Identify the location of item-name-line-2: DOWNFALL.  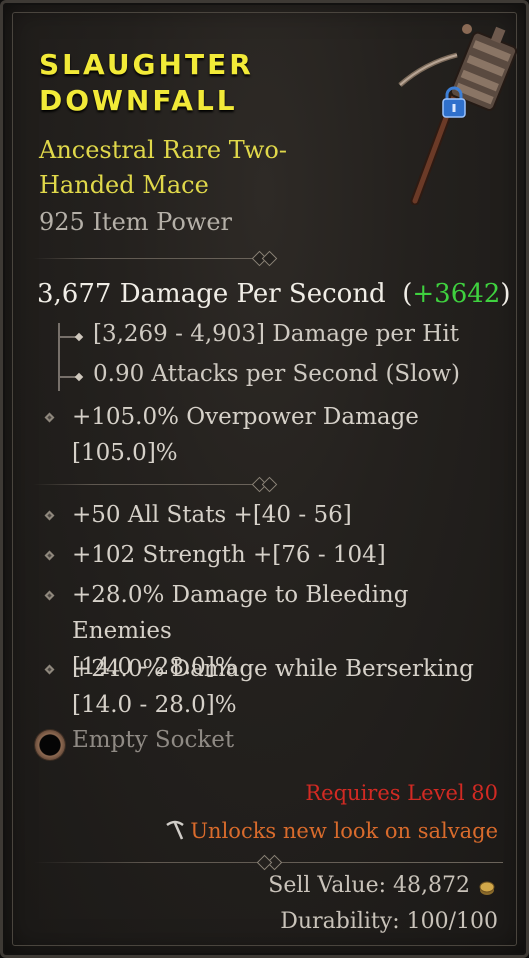
(138, 100).